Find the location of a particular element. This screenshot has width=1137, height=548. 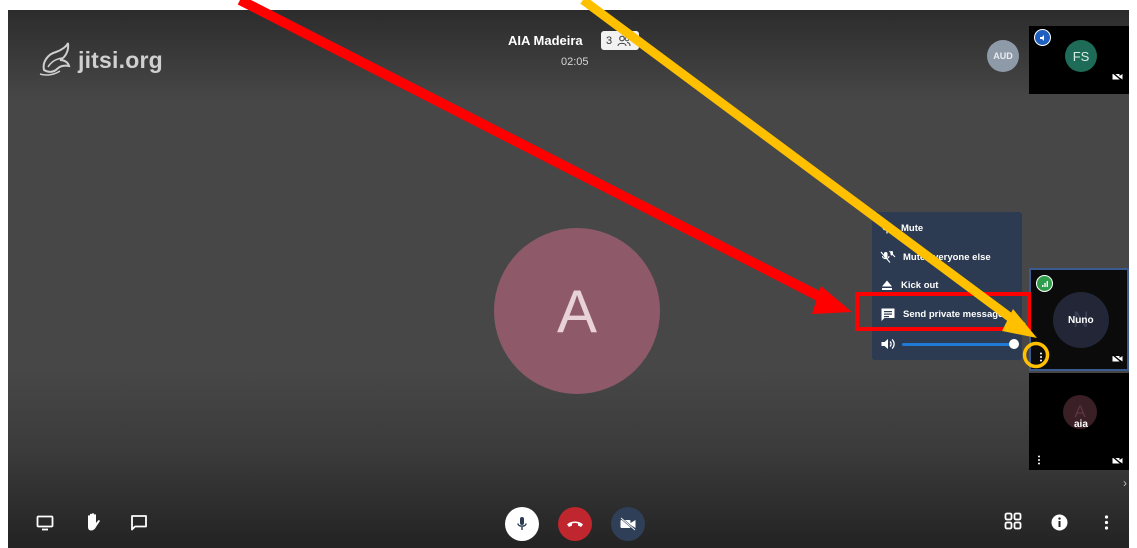

menu-item-mute-everyone-else-label: Mute everyone else is located at coordinates (947, 257).